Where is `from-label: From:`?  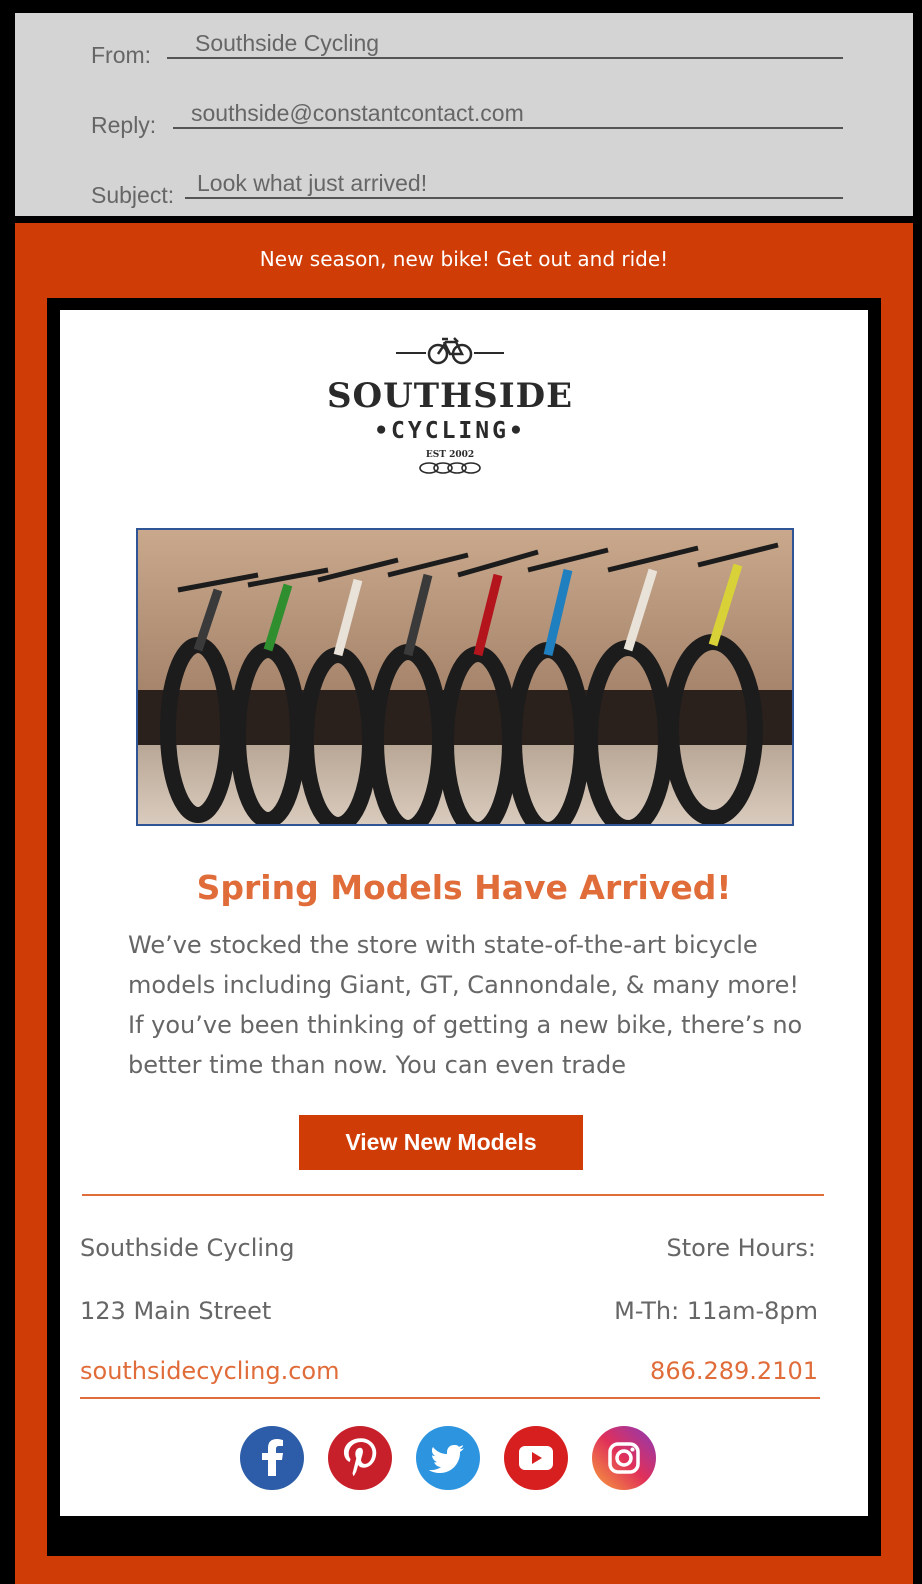 from-label: From: is located at coordinates (121, 55).